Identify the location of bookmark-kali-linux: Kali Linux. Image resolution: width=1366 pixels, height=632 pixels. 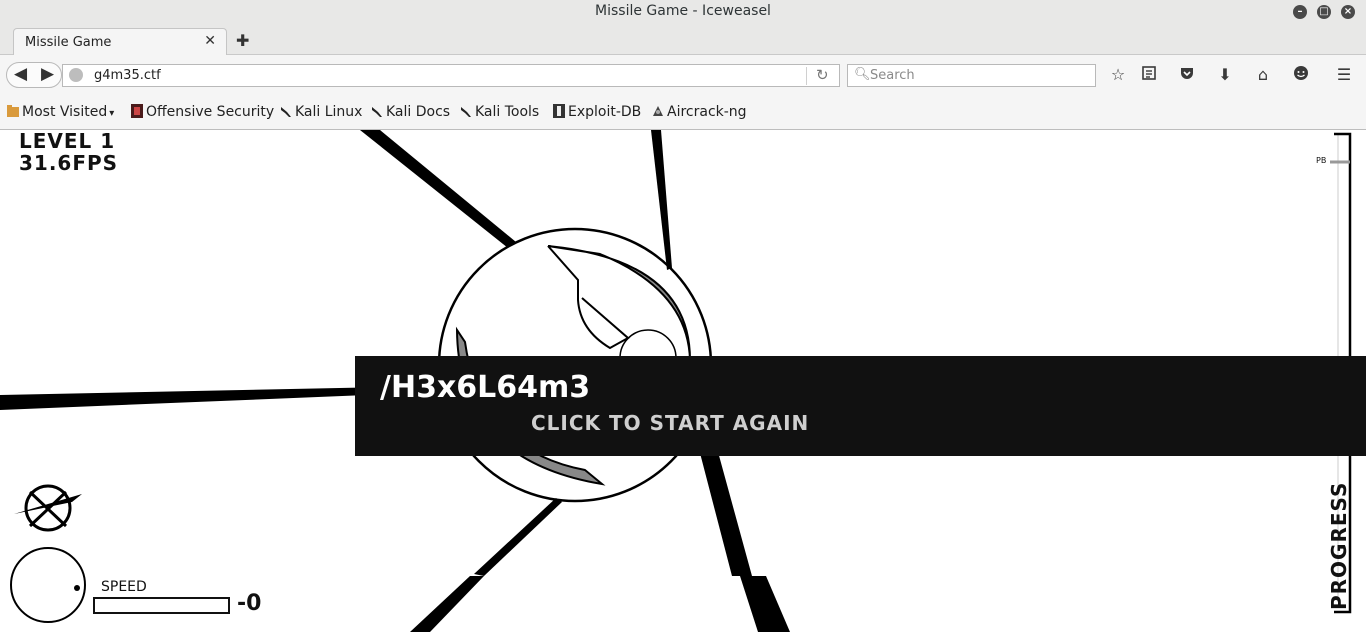
(321, 112).